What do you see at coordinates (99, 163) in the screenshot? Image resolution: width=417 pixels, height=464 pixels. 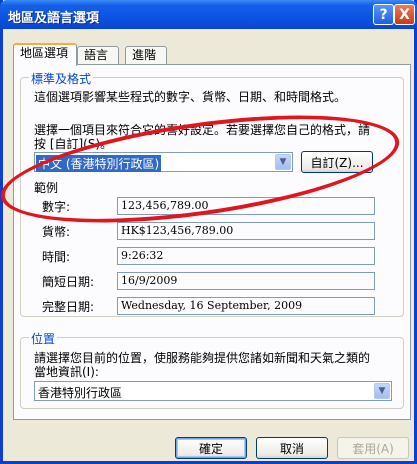 I see `locale-dropdown-value: 中文 (香港特別行政區)` at bounding box center [99, 163].